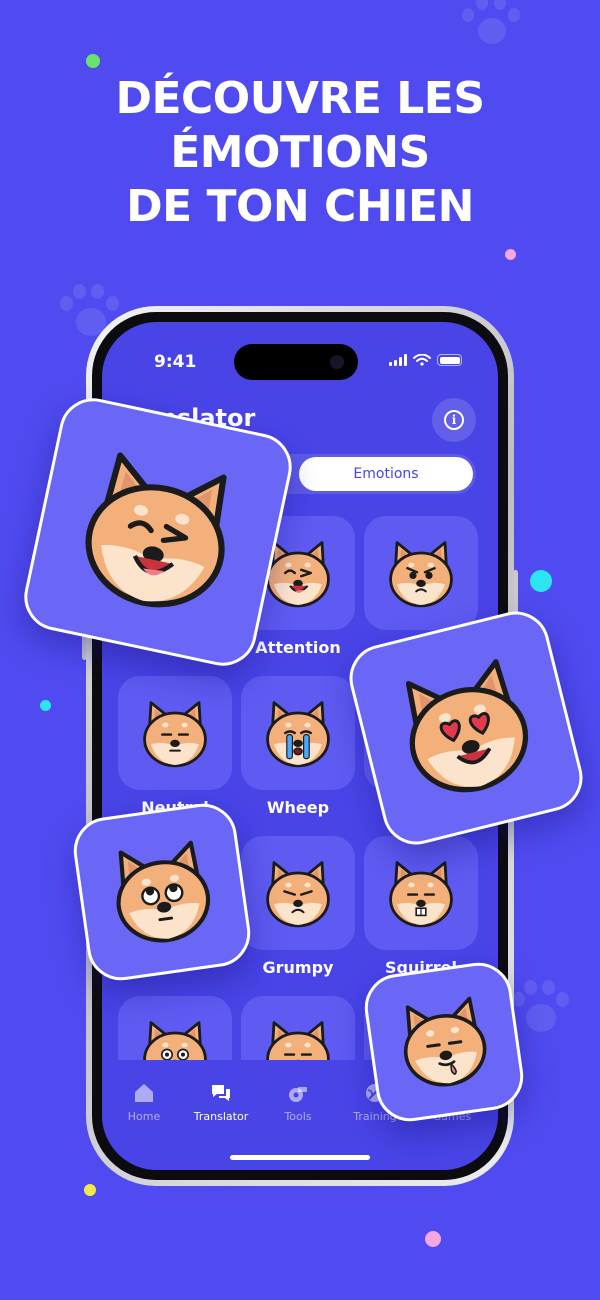  I want to click on headline-line-2: ÉMOTIONS, so click(300, 152).